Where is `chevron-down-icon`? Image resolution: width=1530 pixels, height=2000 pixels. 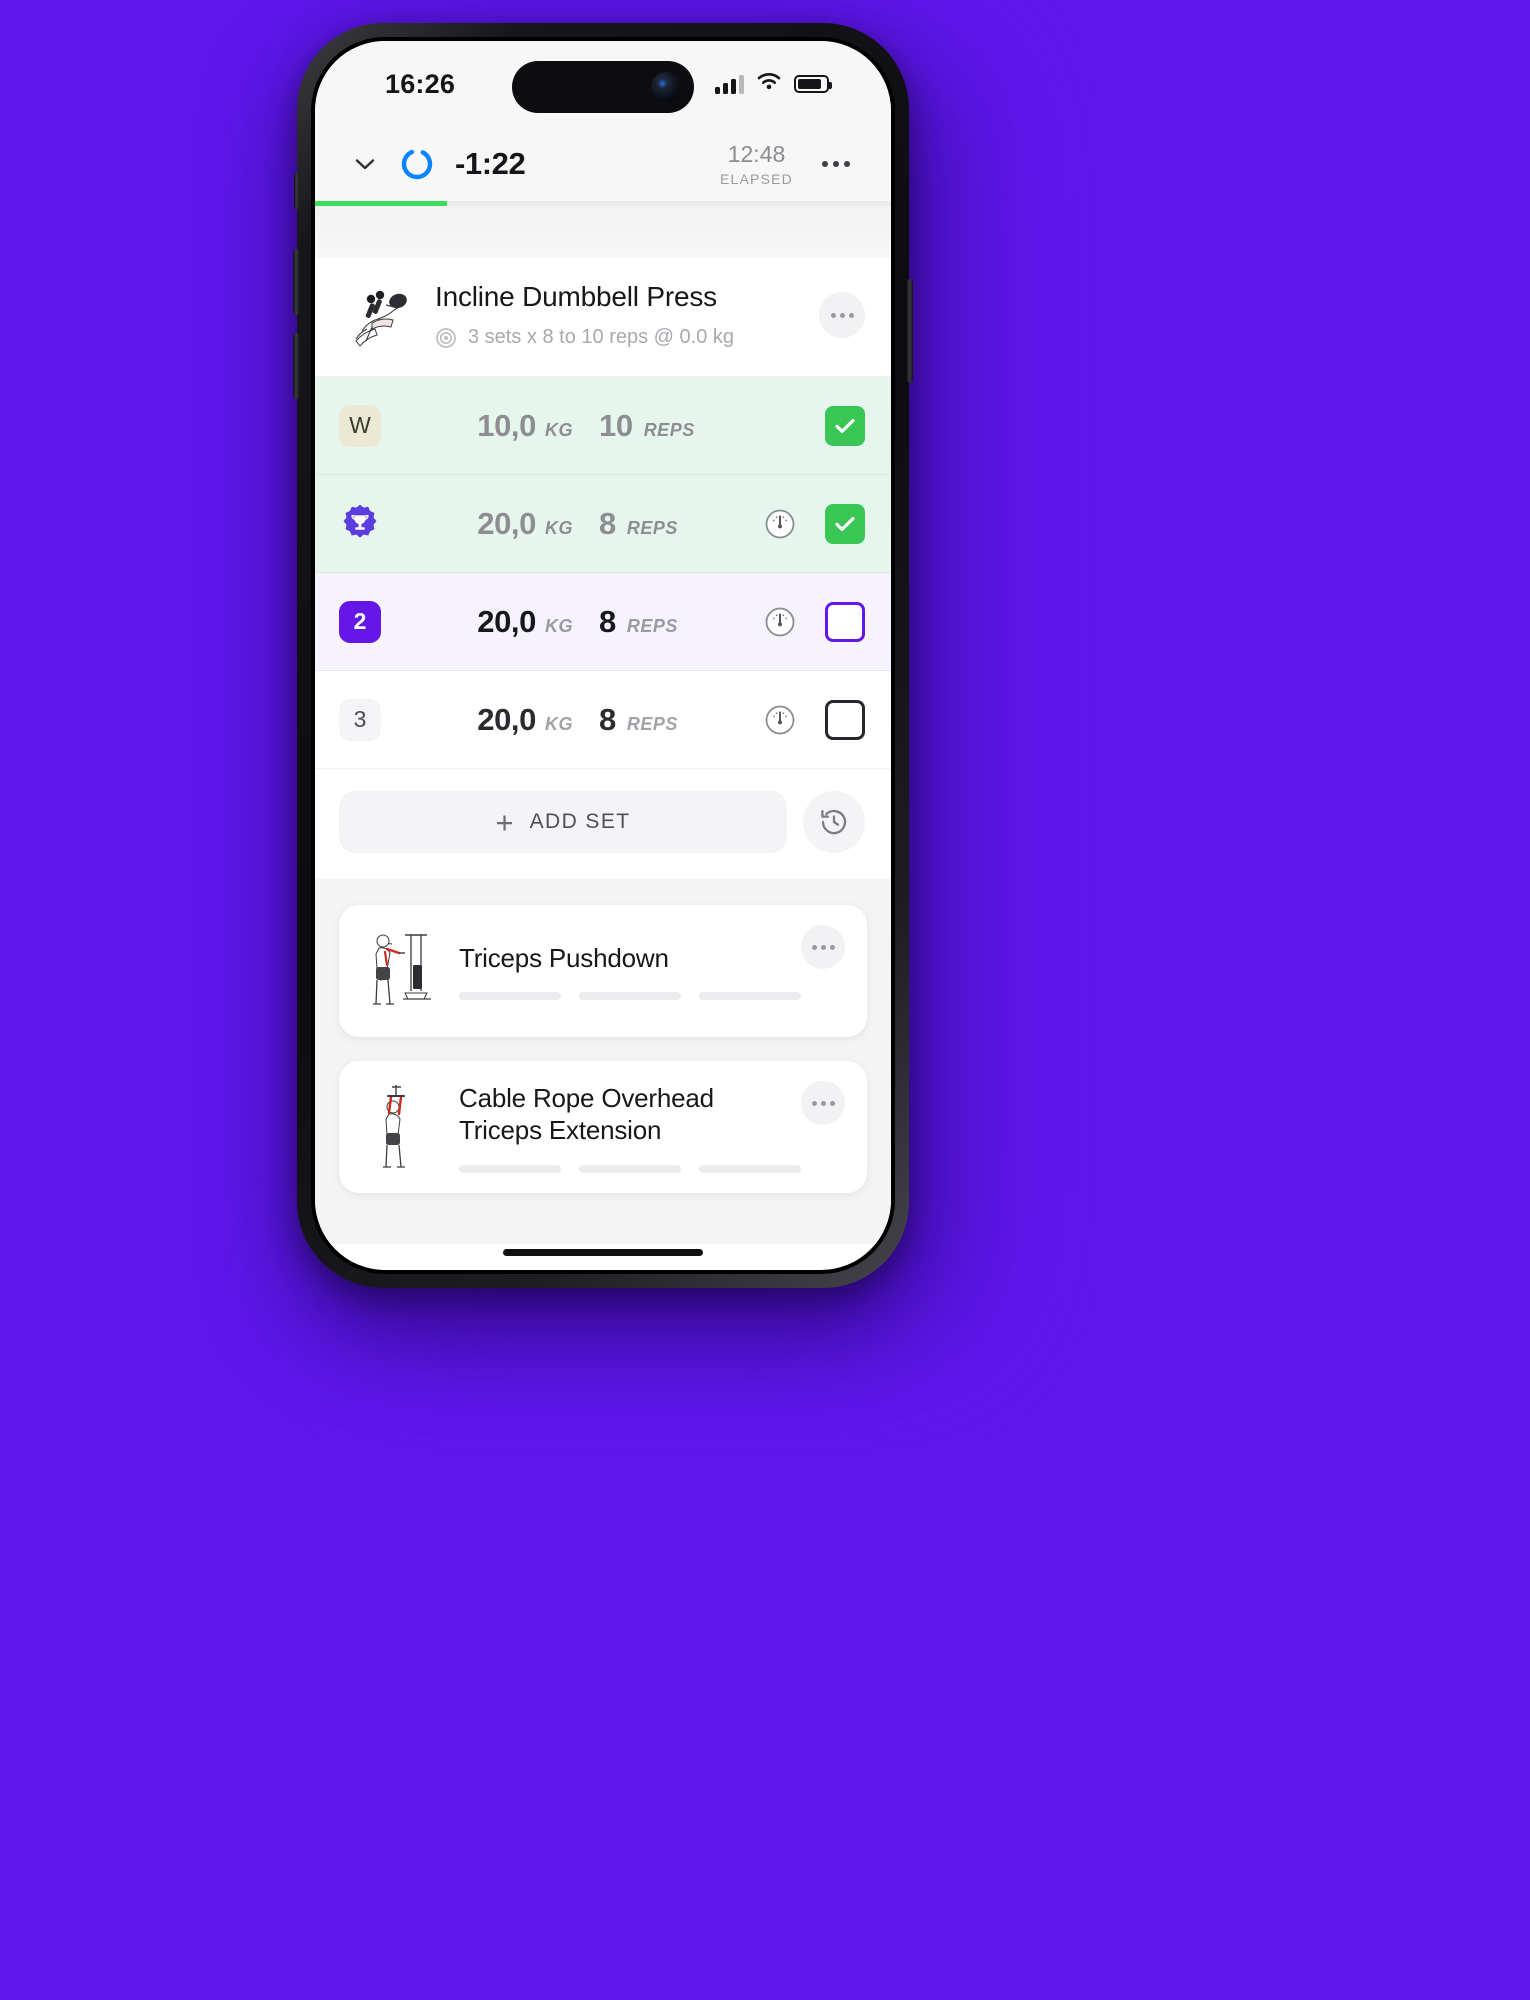 chevron-down-icon is located at coordinates (365, 164).